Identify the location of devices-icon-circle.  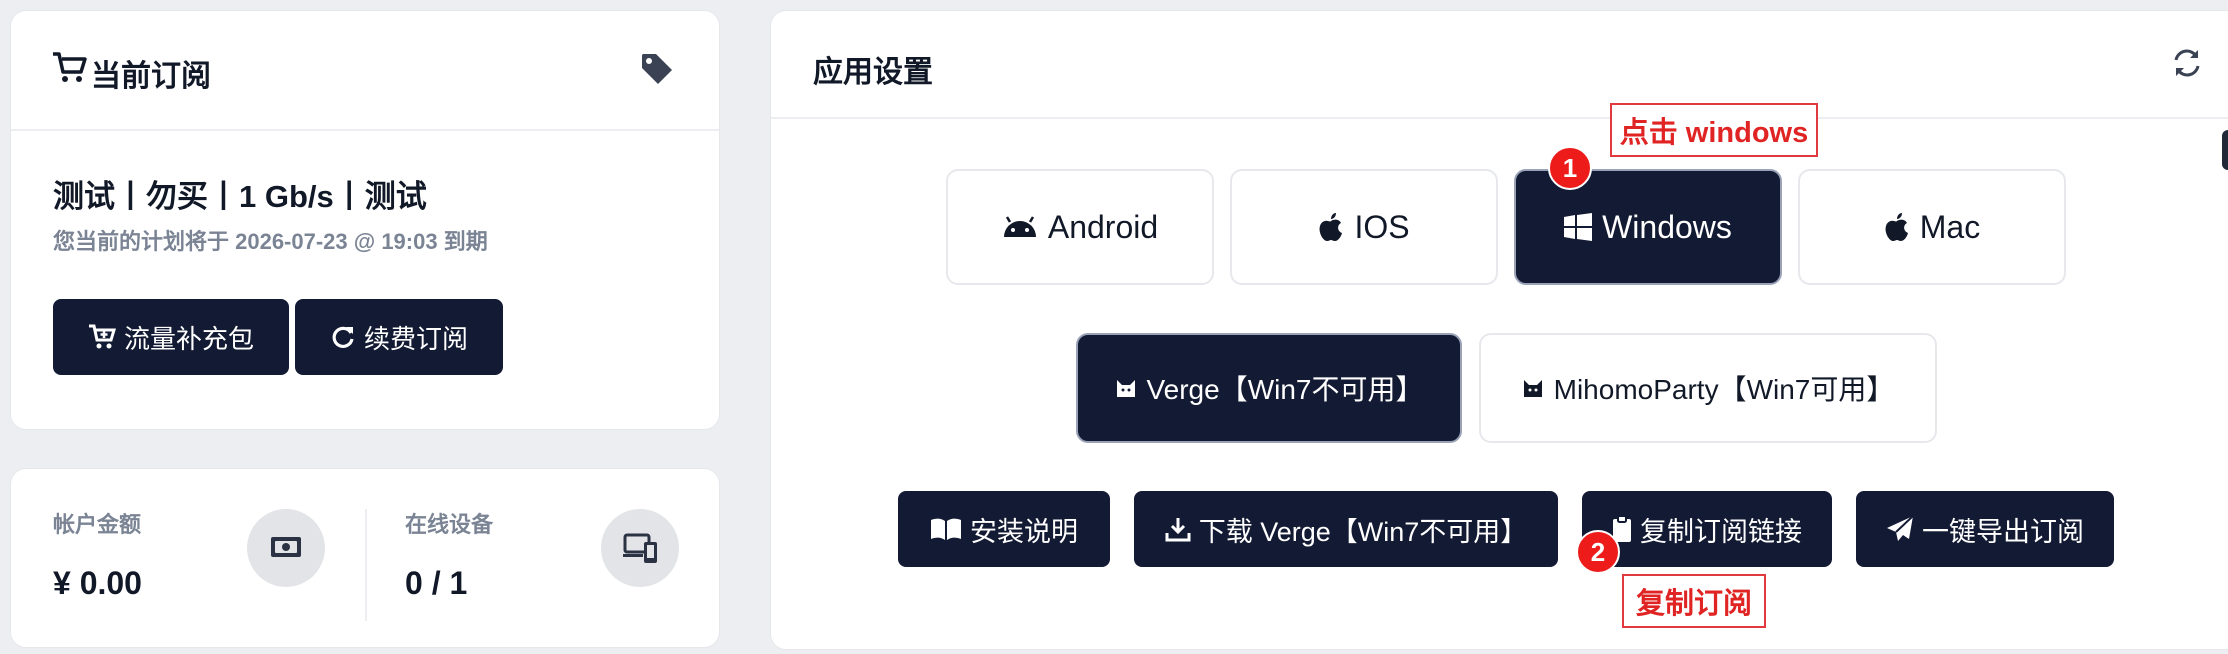
(640, 548).